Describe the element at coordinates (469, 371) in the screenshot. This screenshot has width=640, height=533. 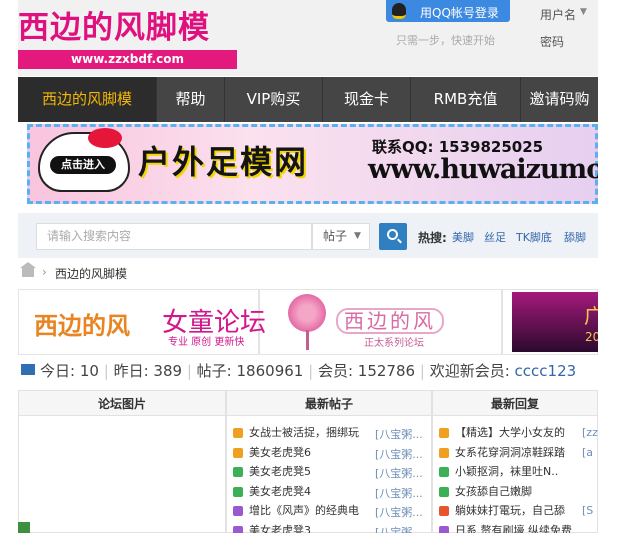
I see `stat-welcome-label: 欢迎新会员:` at that location.